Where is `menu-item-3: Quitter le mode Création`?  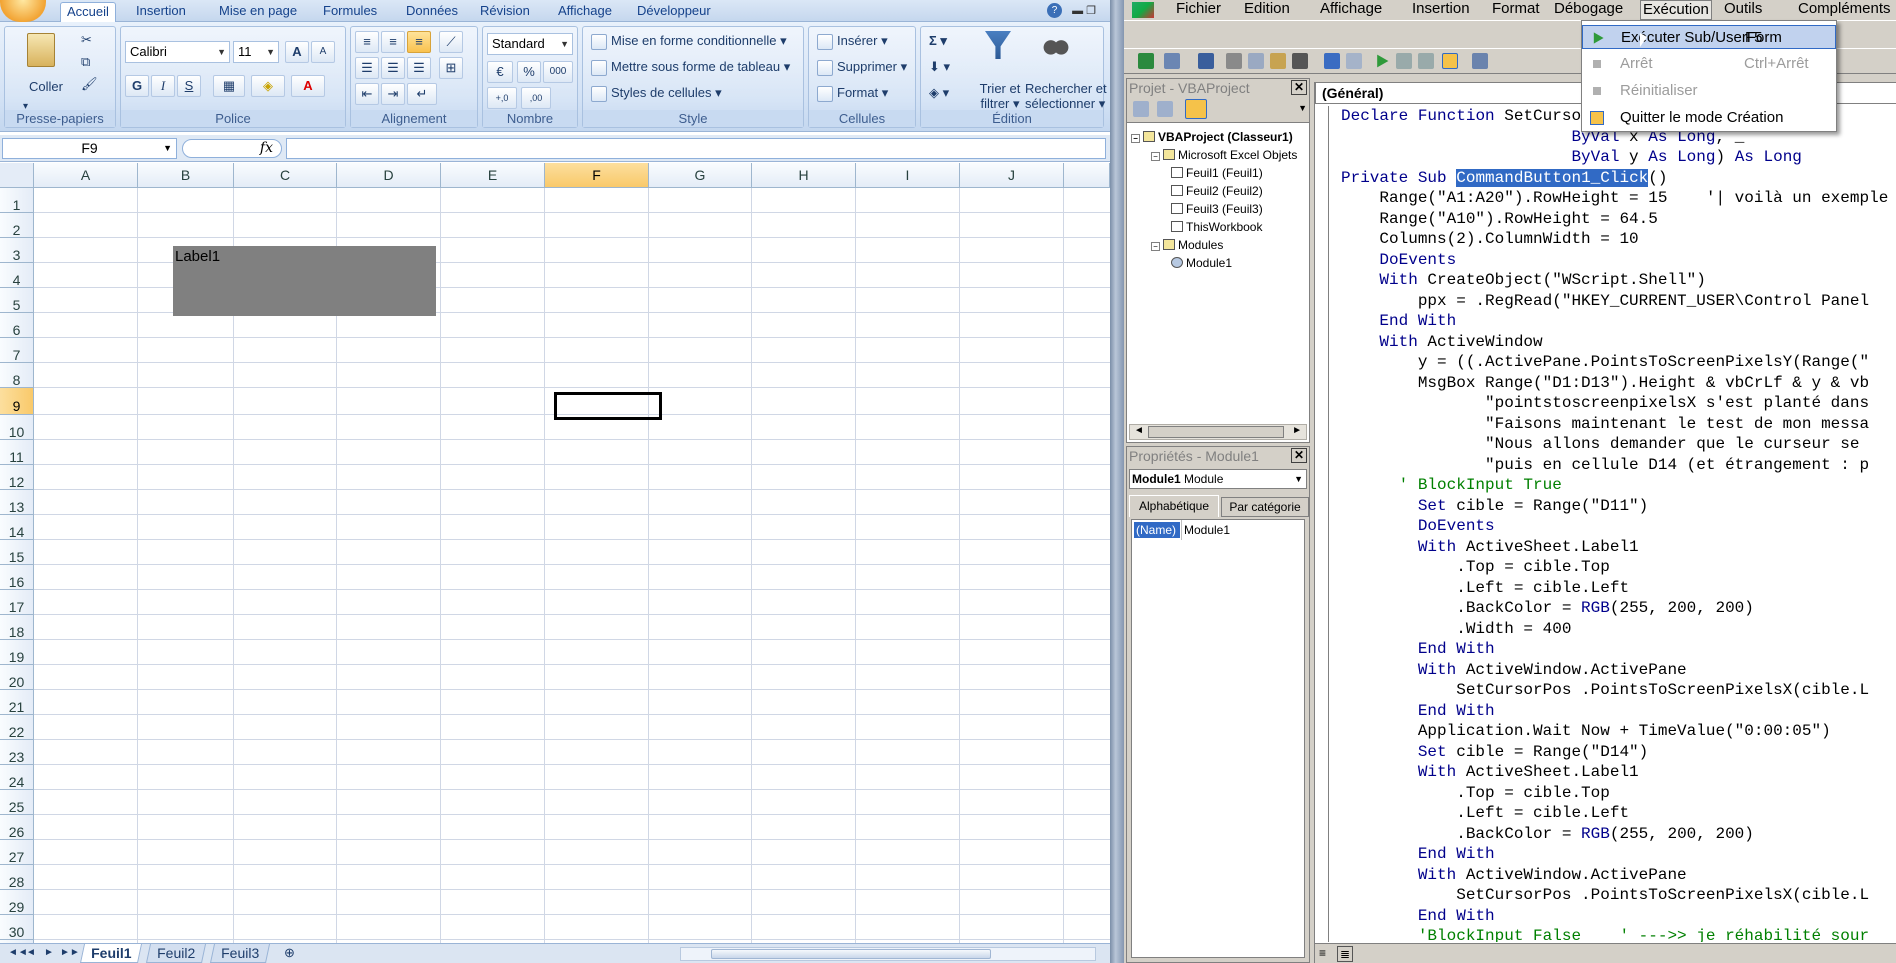
menu-item-3: Quitter le mode Création is located at coordinates (1709, 118).